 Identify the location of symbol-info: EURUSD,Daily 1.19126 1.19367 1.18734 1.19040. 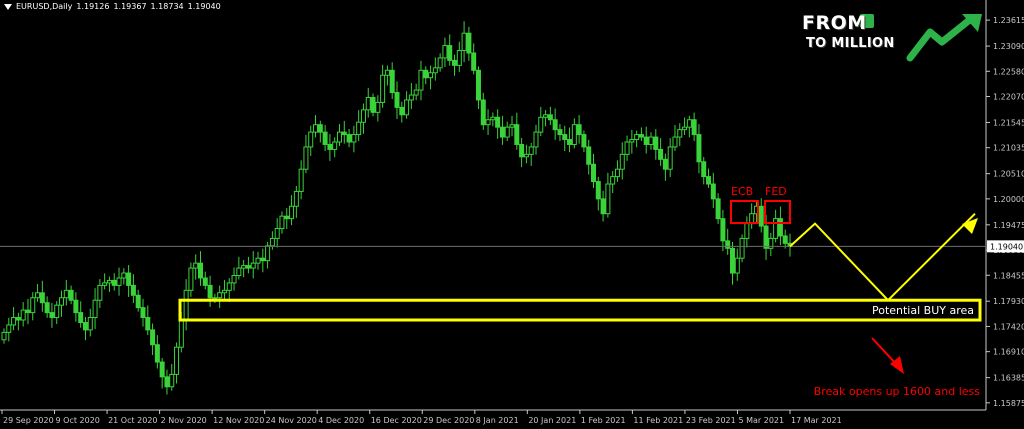
(114, 6).